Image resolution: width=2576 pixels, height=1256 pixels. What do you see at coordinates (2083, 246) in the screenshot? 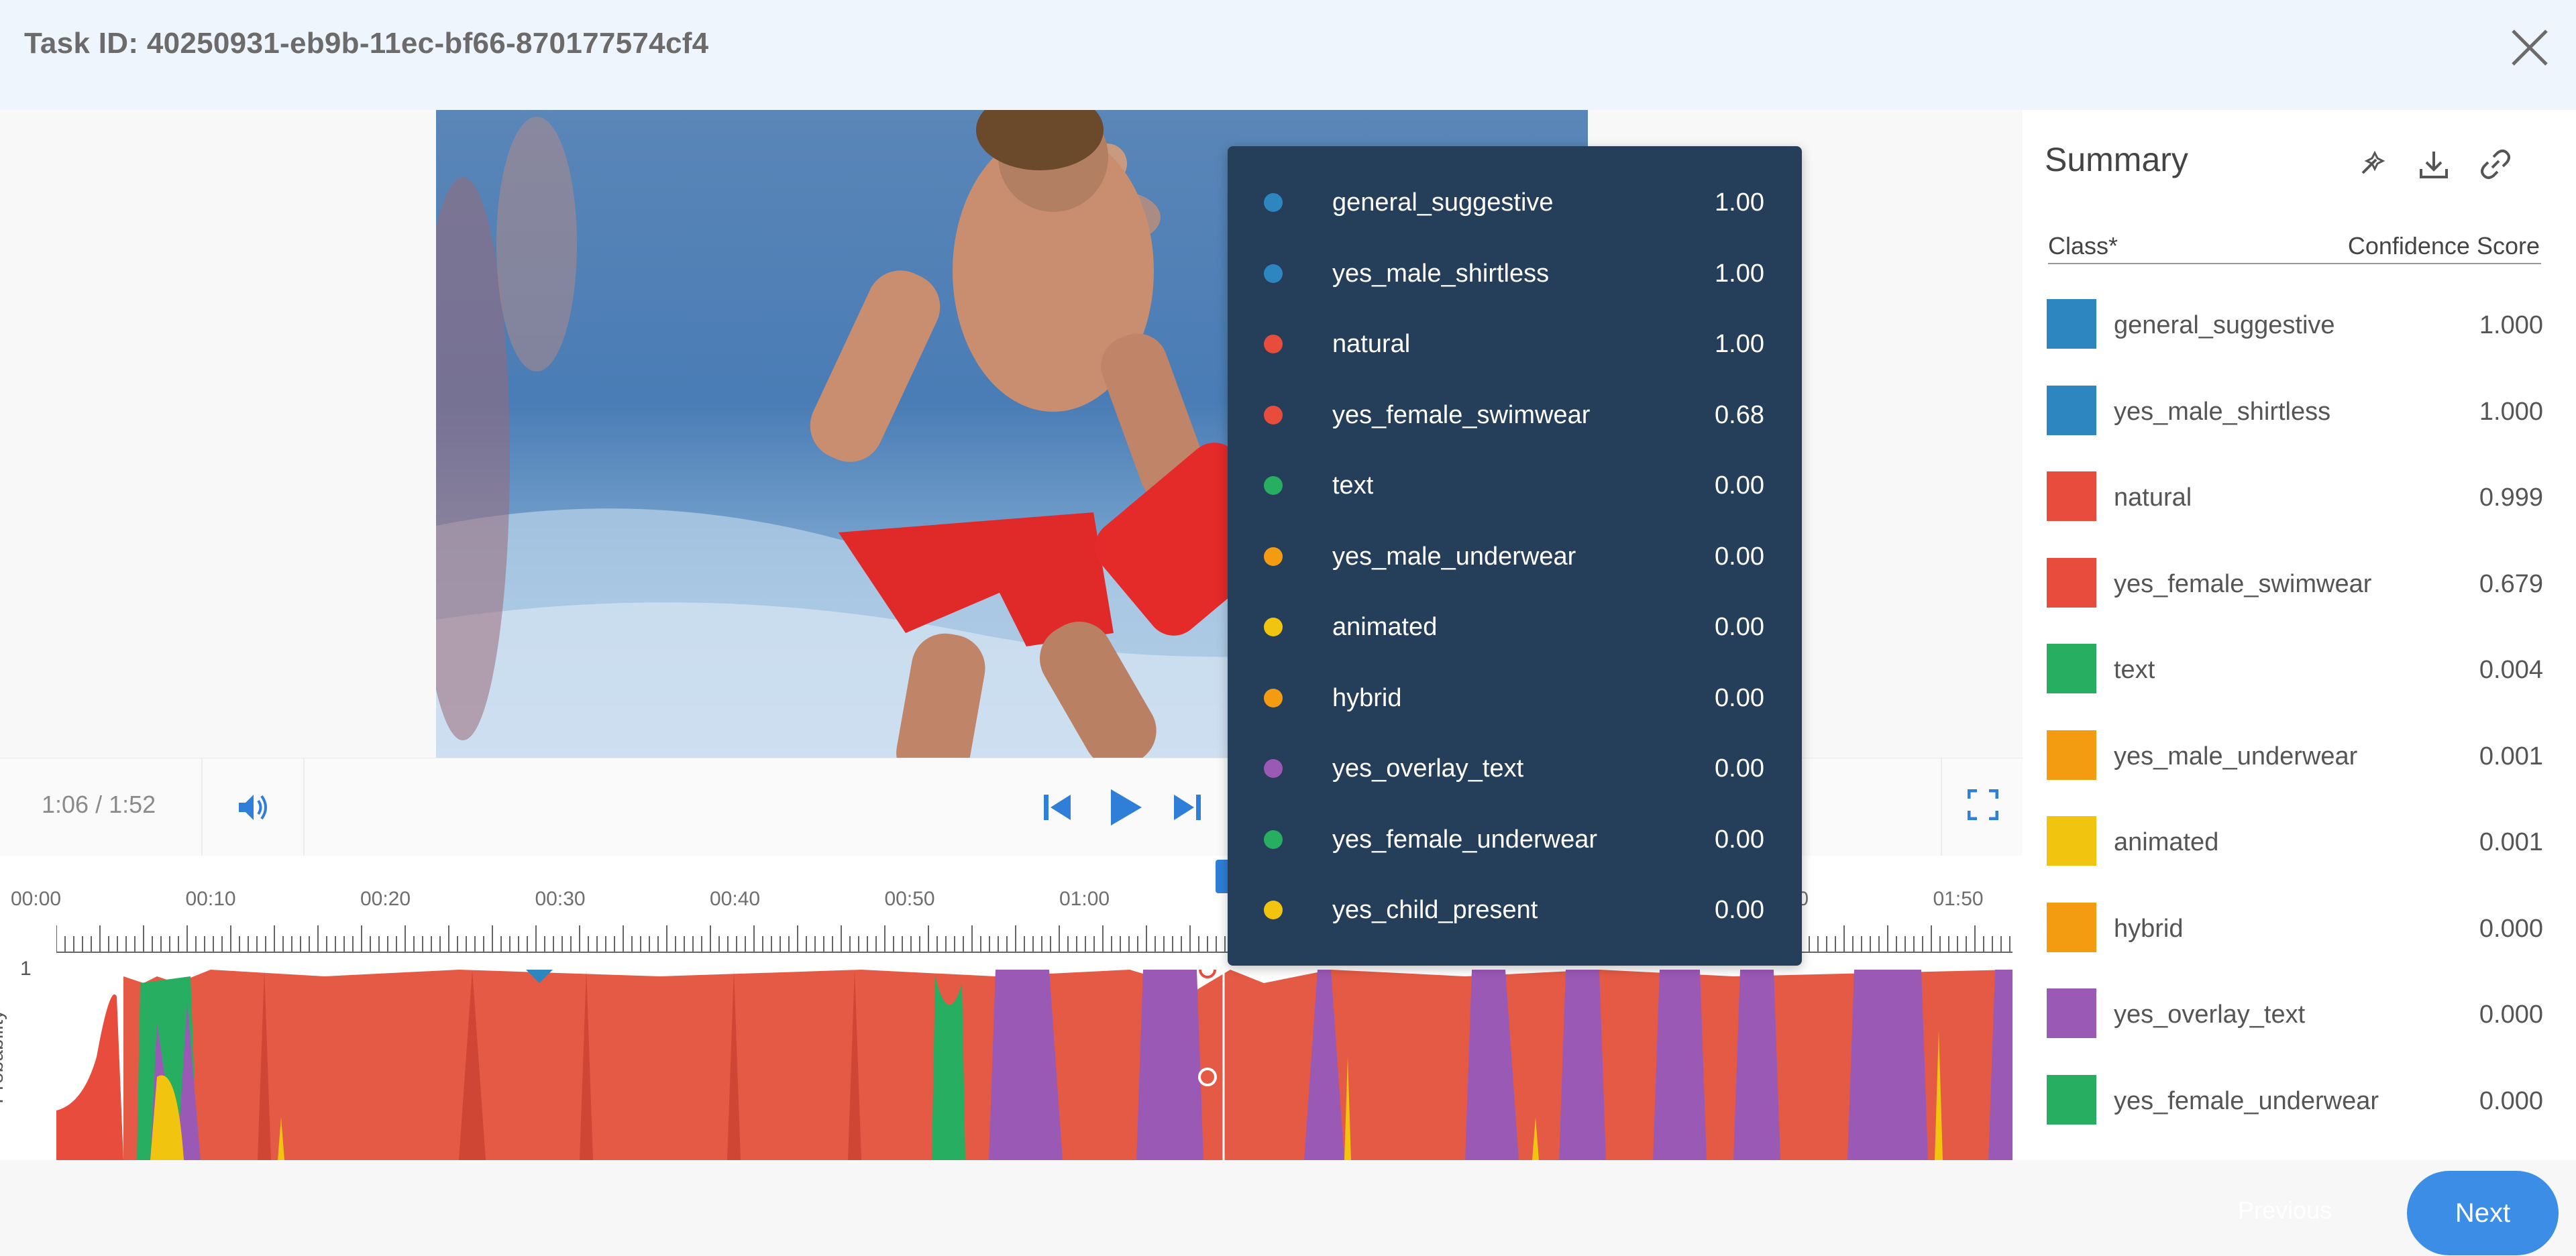
I see `column-header-class: Class*` at bounding box center [2083, 246].